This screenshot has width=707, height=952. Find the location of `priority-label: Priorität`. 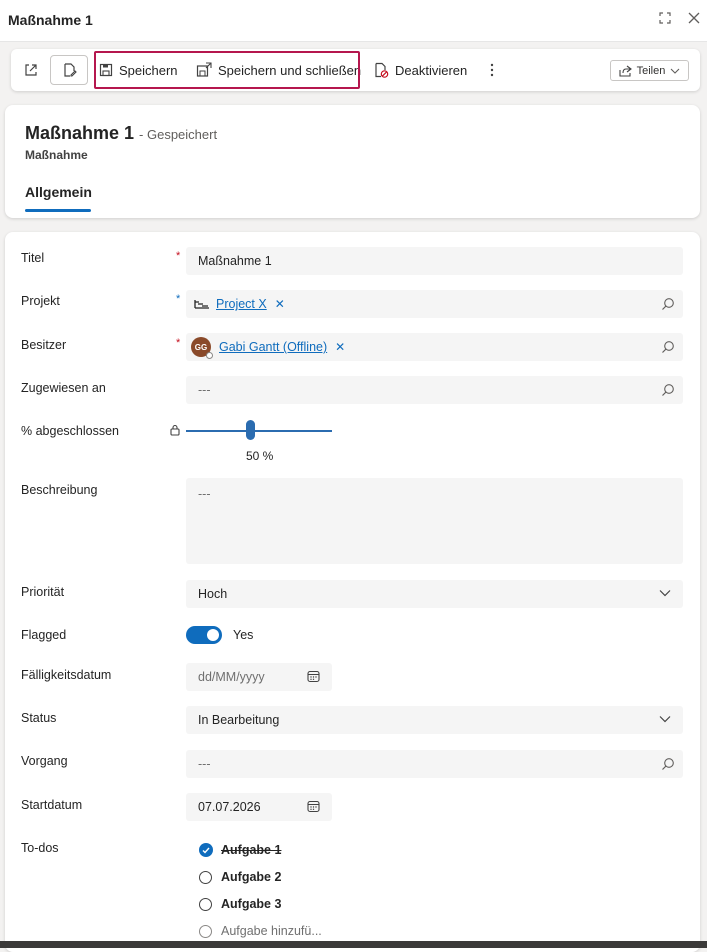

priority-label: Priorität is located at coordinates (43, 592).